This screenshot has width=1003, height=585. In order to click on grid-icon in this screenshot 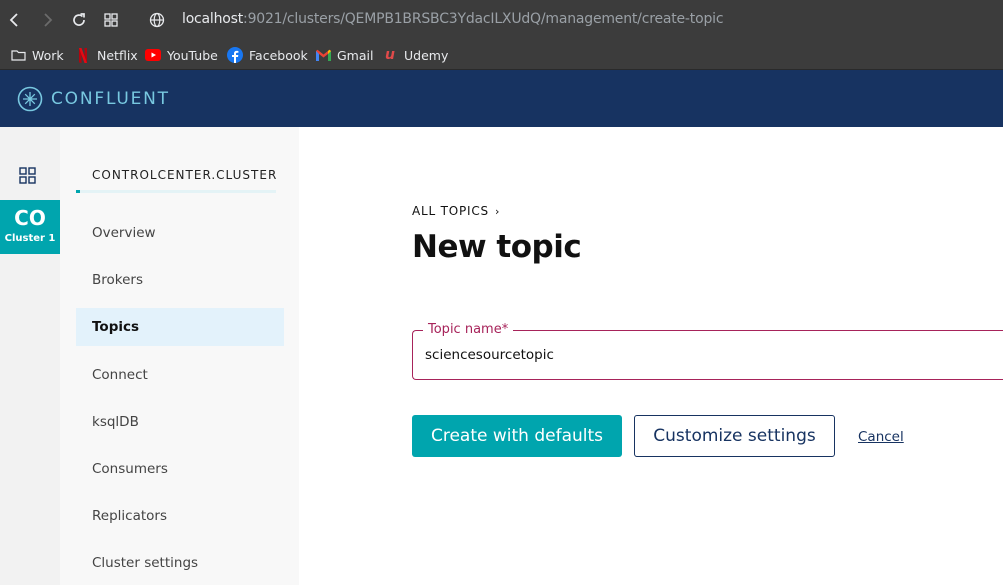, I will do `click(27, 175)`.